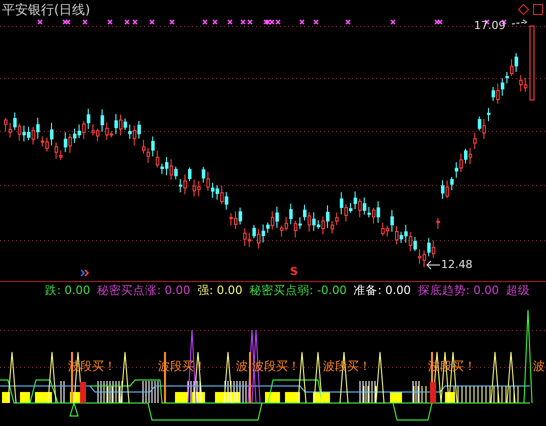 The image size is (546, 426). Describe the element at coordinates (219, 290) in the screenshot. I see `indicator-value: 强: 0.00` at that location.